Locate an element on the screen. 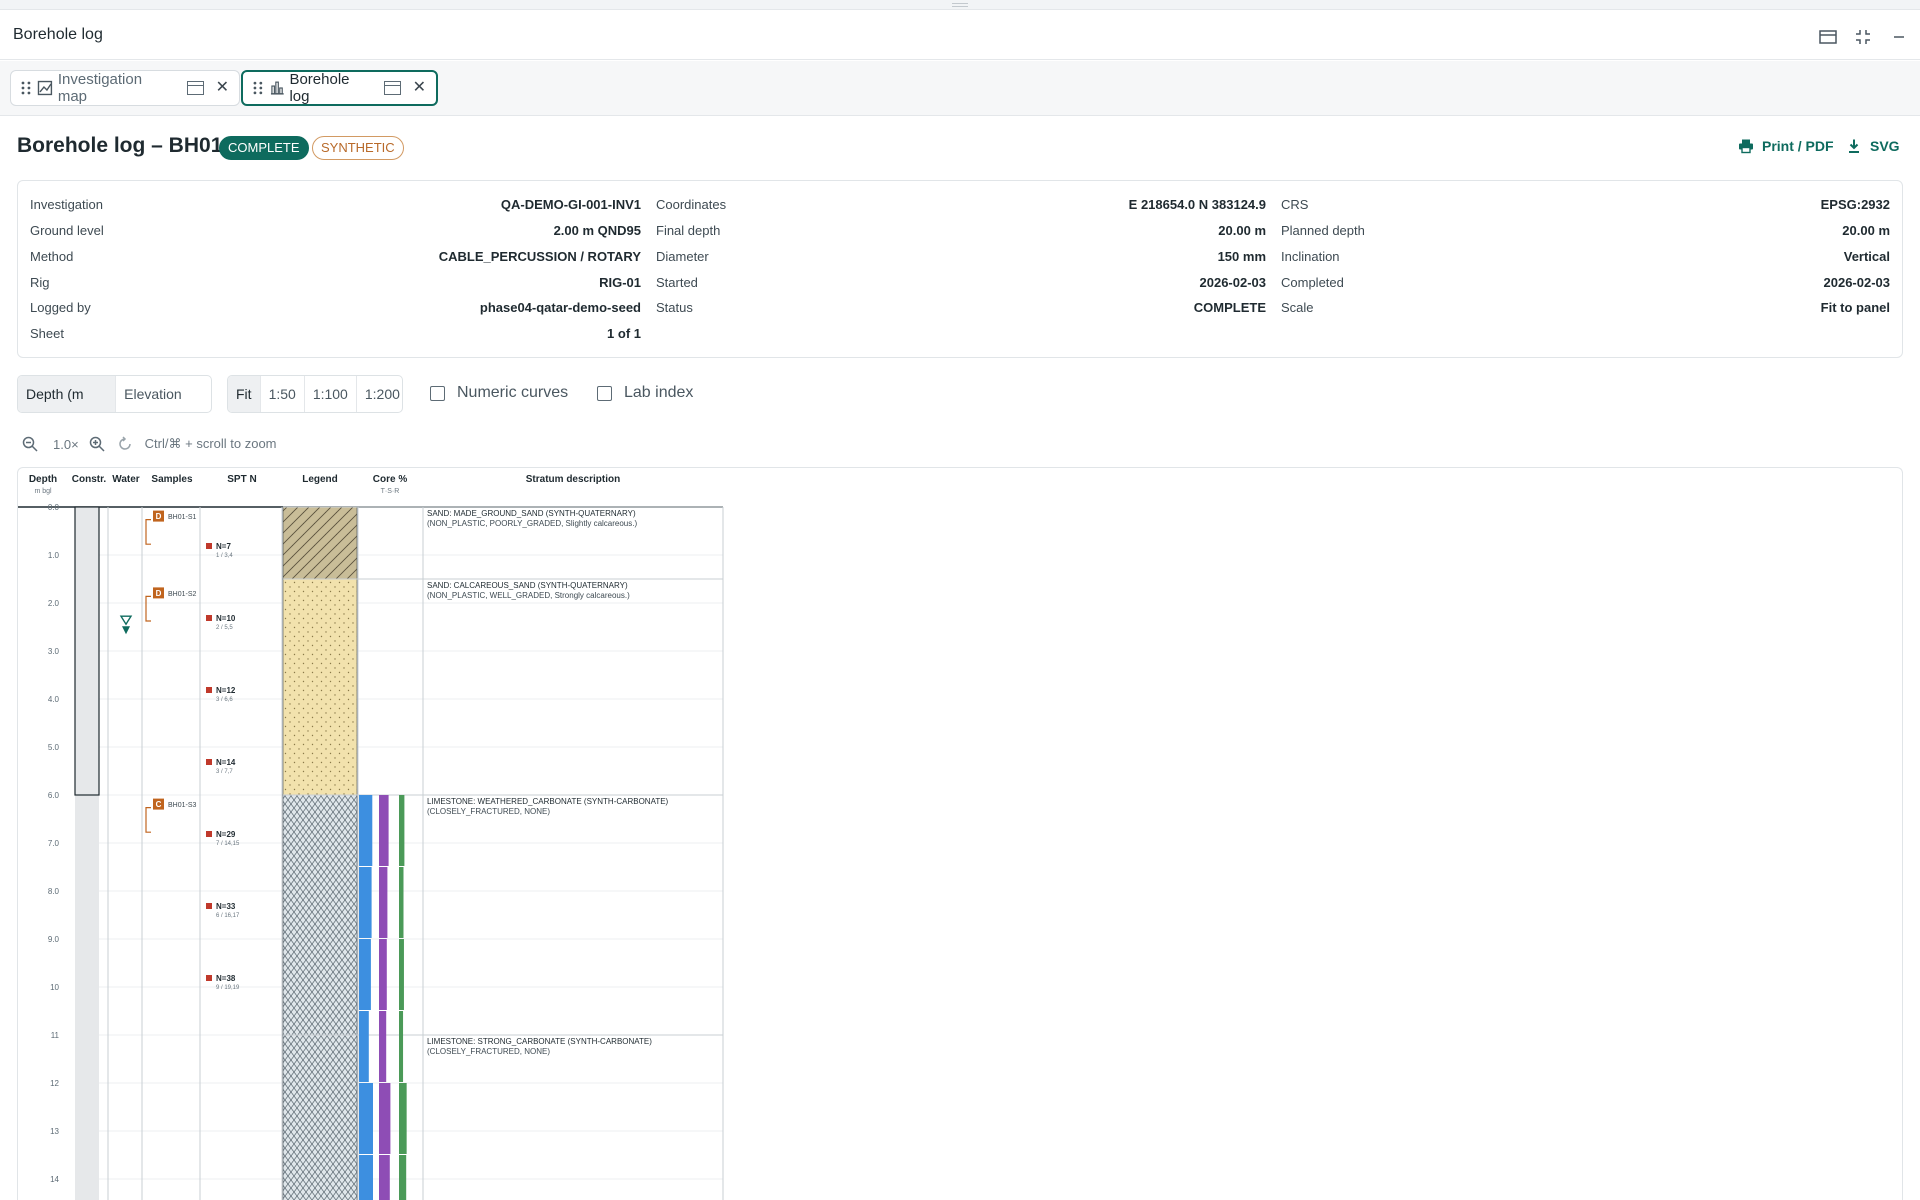  lab-index-label: Lab index is located at coordinates (659, 392).